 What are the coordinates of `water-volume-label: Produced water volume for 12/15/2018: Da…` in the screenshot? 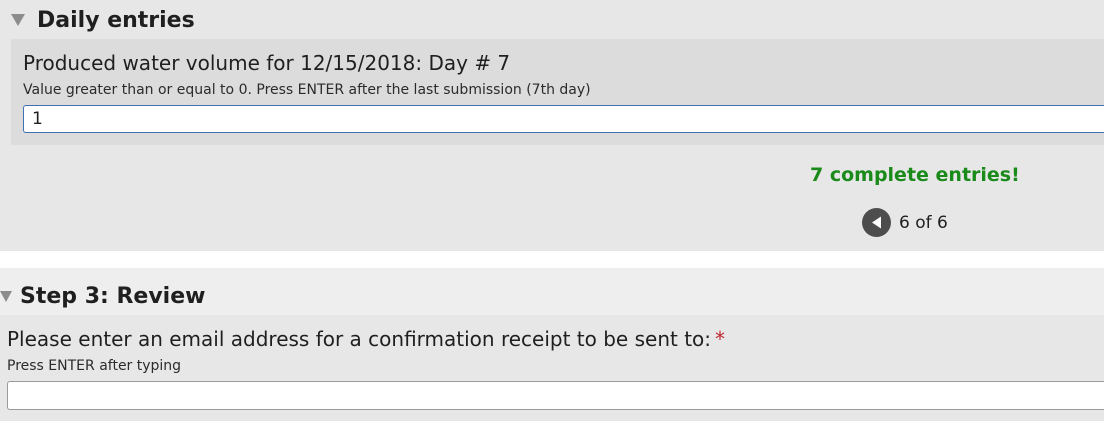 It's located at (267, 63).